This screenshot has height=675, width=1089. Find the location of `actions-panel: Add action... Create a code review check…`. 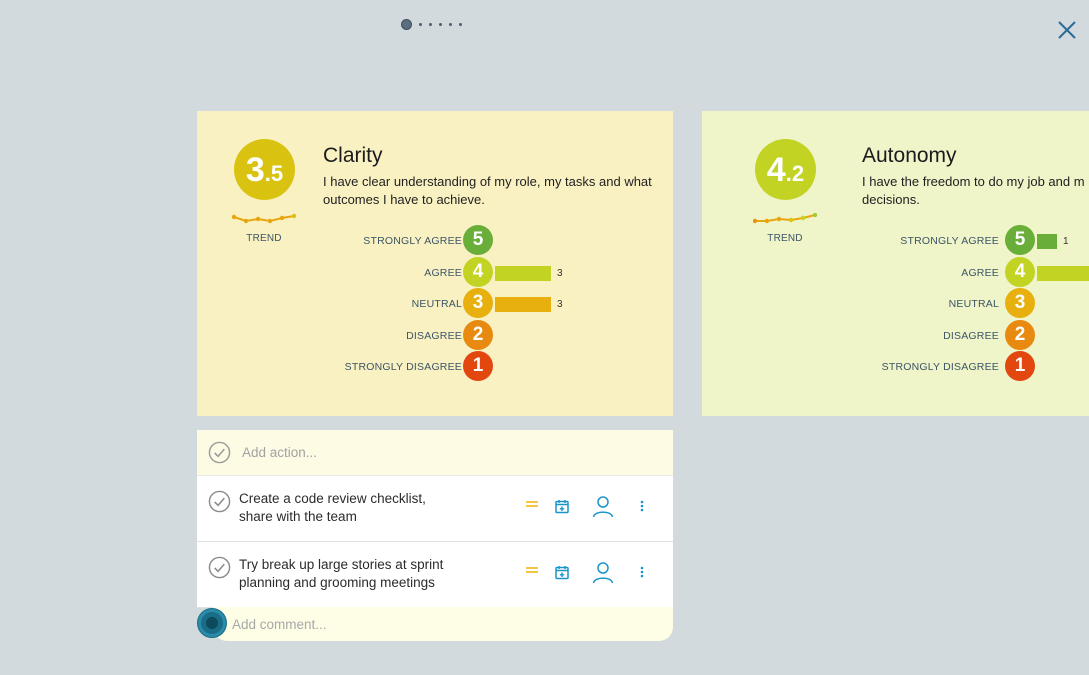

actions-panel: Add action... Create a code review check… is located at coordinates (435, 519).